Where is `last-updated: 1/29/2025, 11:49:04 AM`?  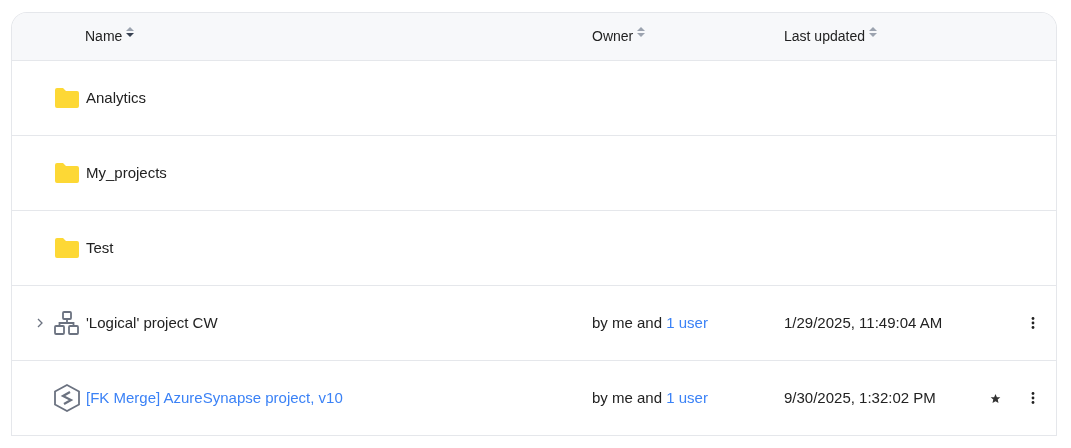
last-updated: 1/29/2025, 11:49:04 AM is located at coordinates (863, 322).